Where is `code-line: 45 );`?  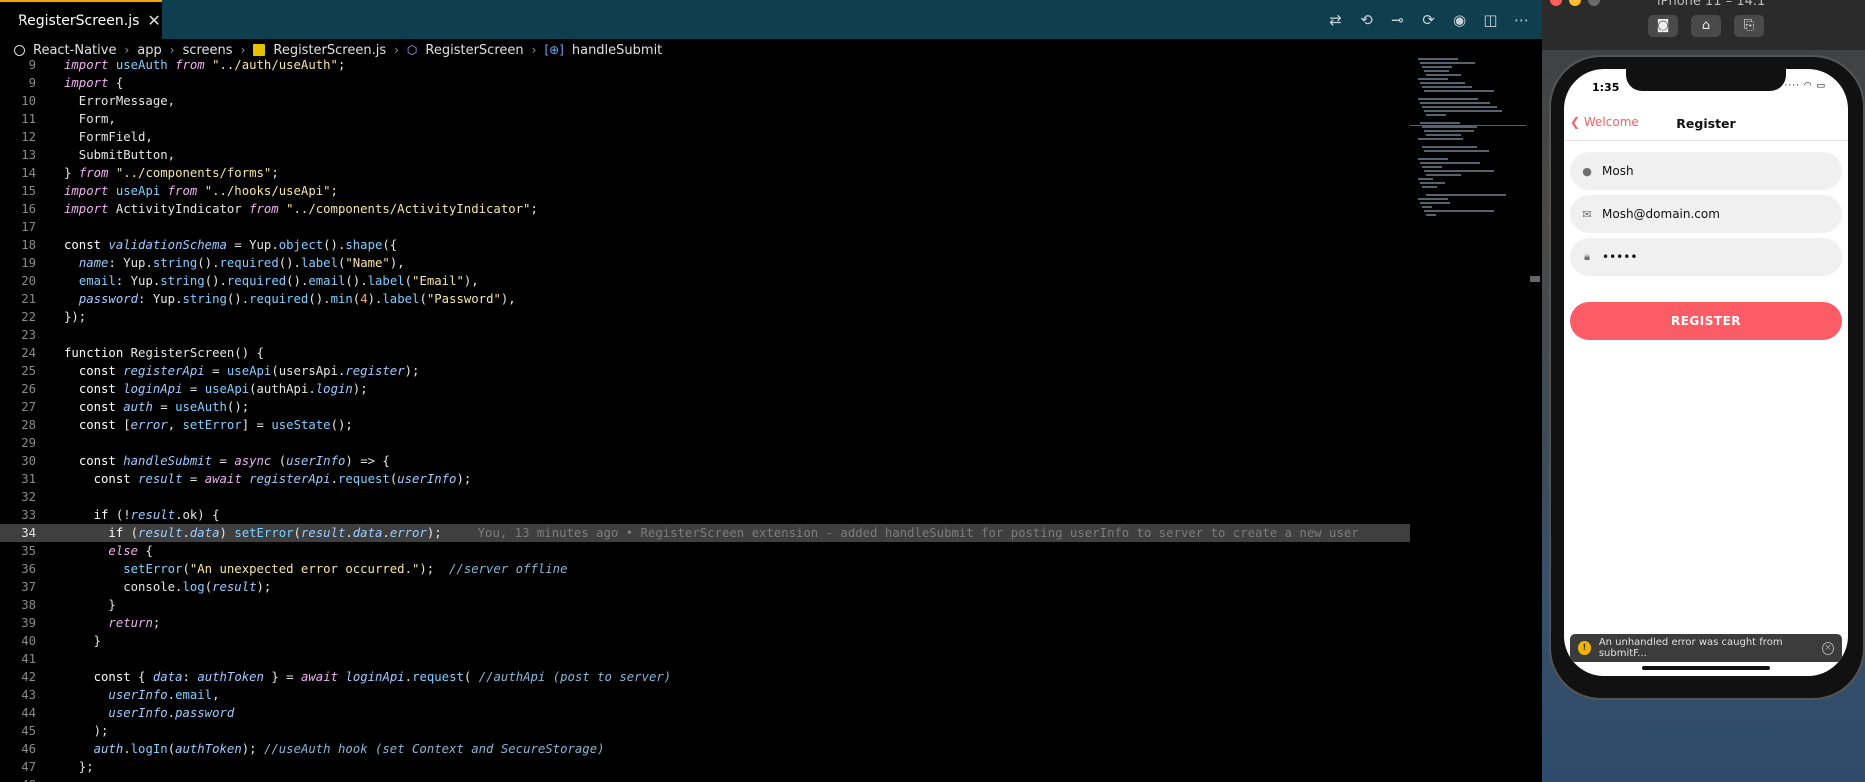 code-line: 45 ); is located at coordinates (705, 731).